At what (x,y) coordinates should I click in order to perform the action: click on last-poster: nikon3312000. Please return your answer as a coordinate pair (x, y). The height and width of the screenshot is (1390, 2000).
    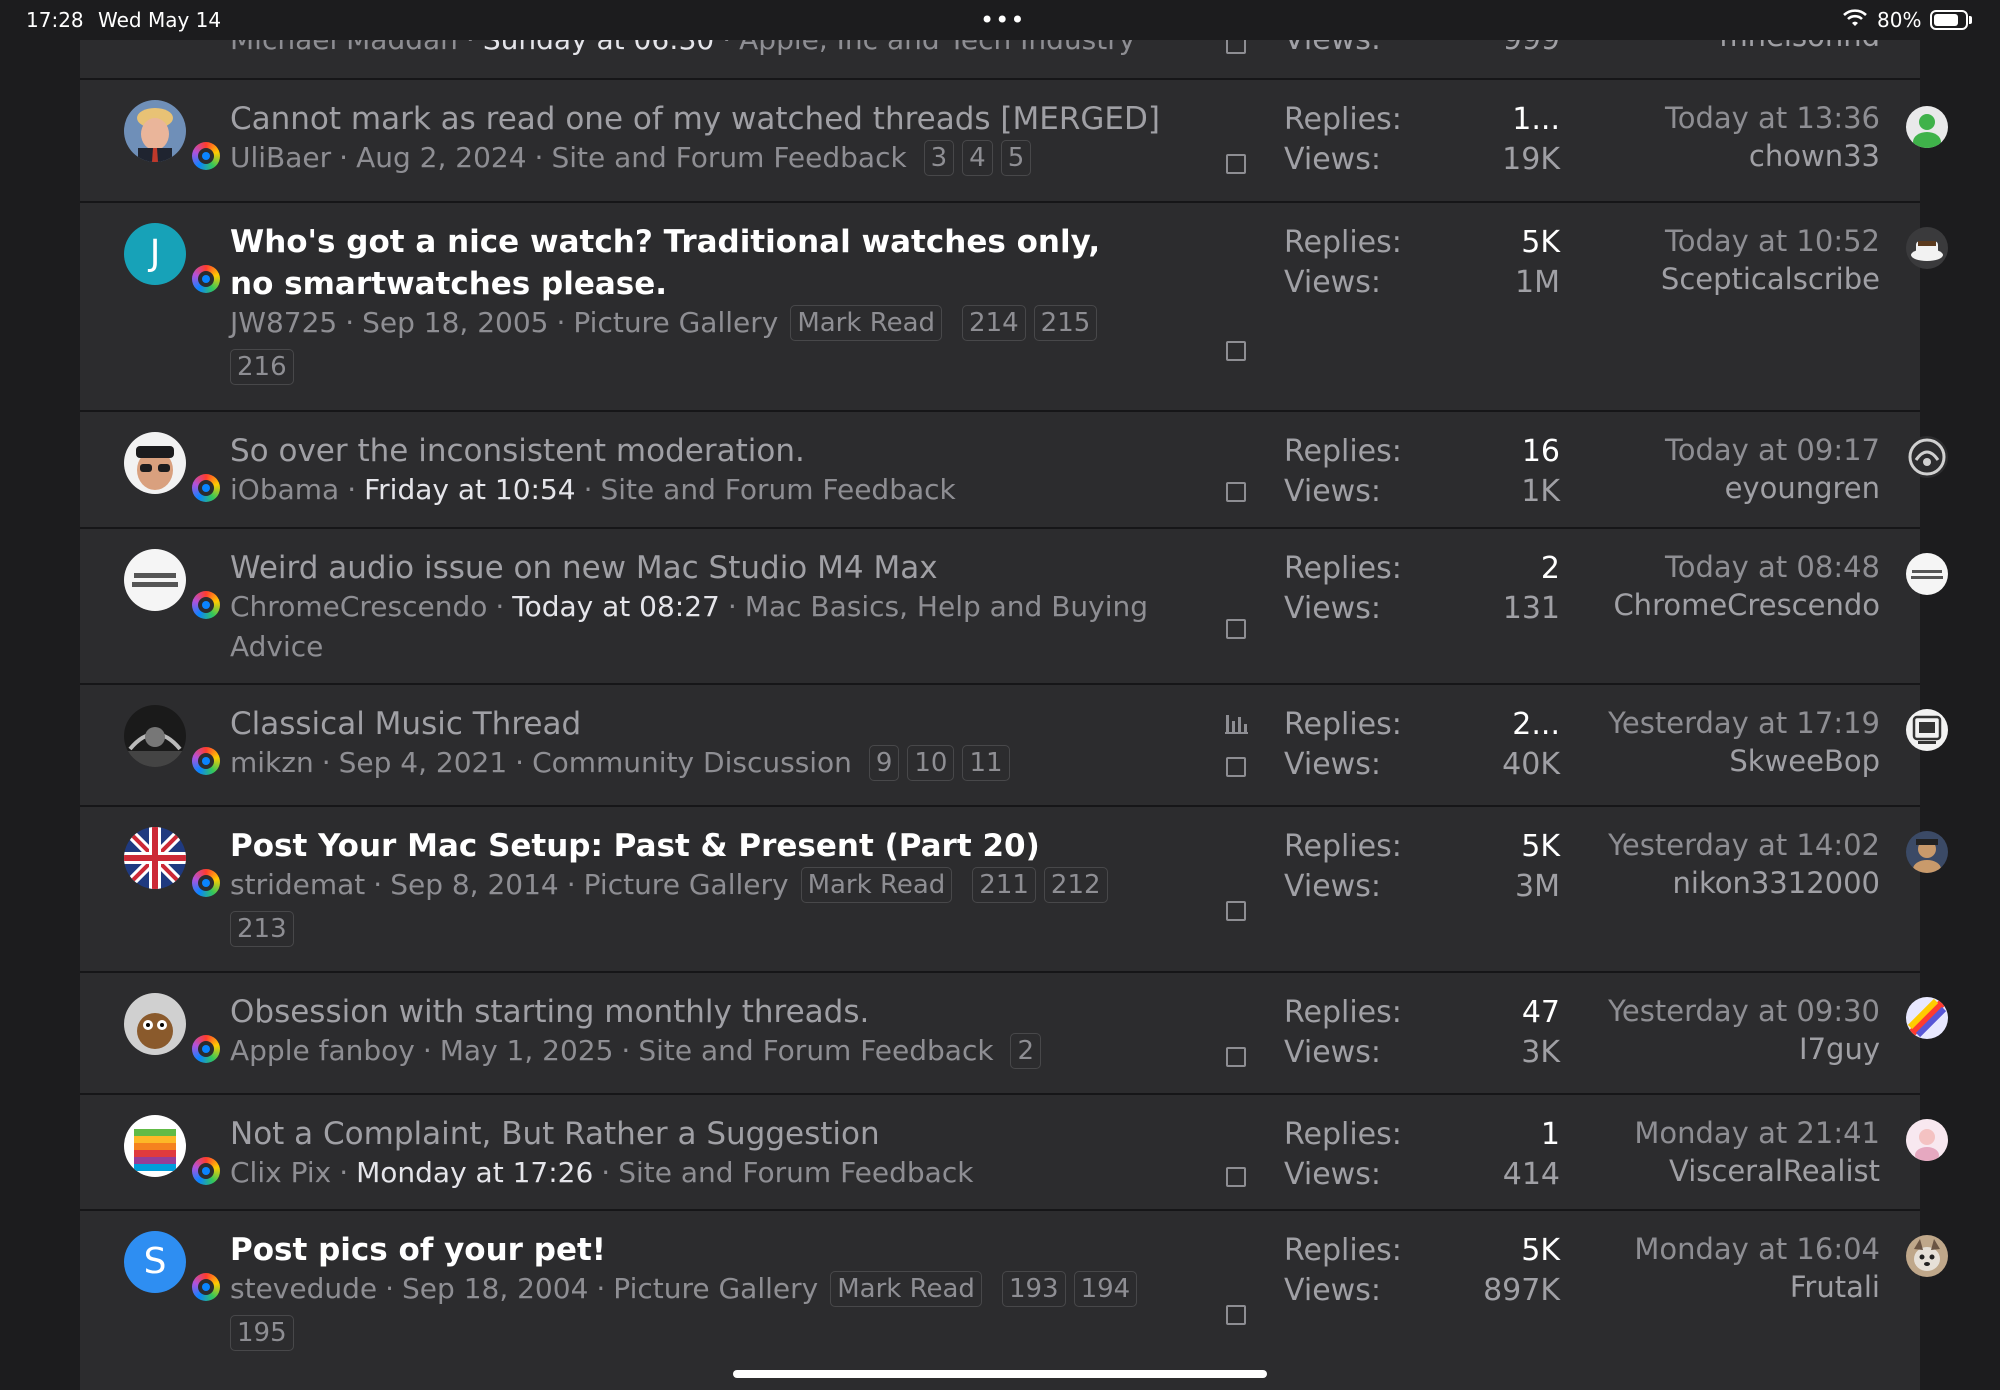
    Looking at the image, I should click on (1690, 883).